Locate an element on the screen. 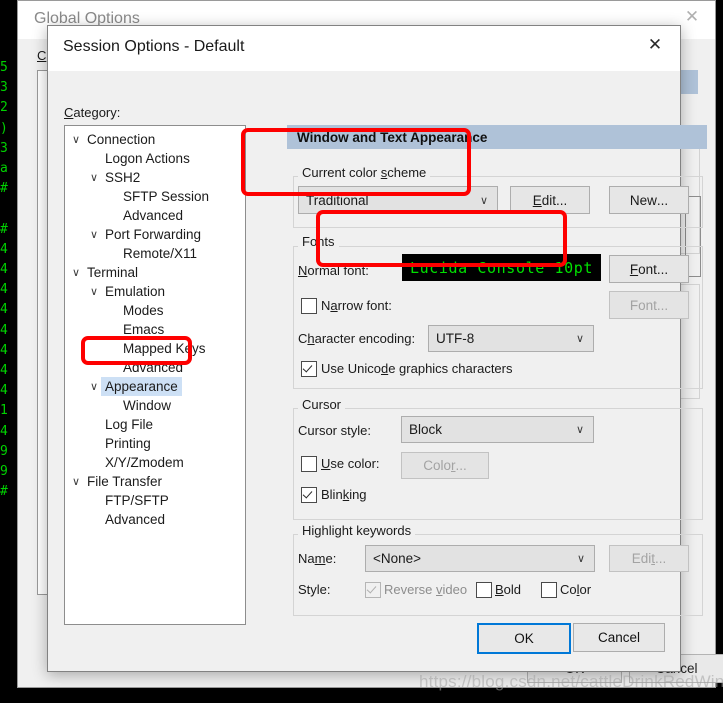 Image resolution: width=723 pixels, height=703 pixels. tree-item-label: Emulation is located at coordinates (135, 291).